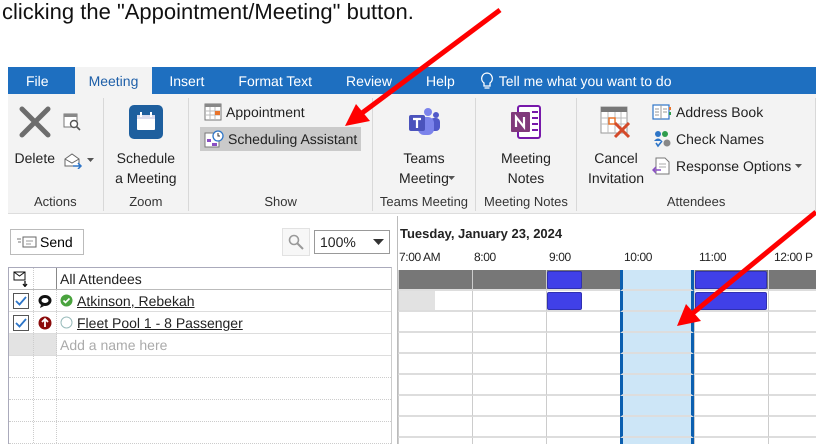  Describe the element at coordinates (662, 139) in the screenshot. I see `people-check-icon` at that location.